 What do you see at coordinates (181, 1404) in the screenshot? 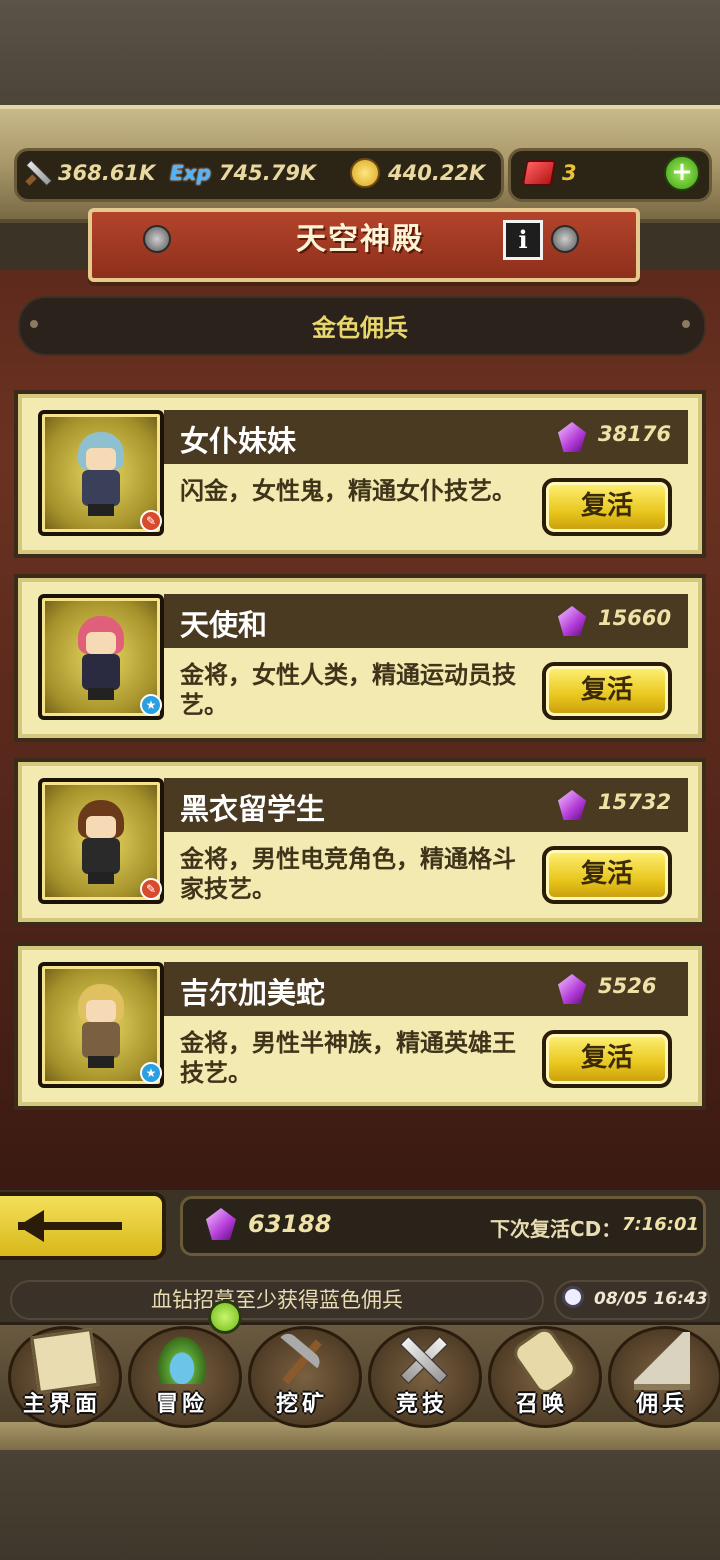
I see `nav-label: 冒险` at bounding box center [181, 1404].